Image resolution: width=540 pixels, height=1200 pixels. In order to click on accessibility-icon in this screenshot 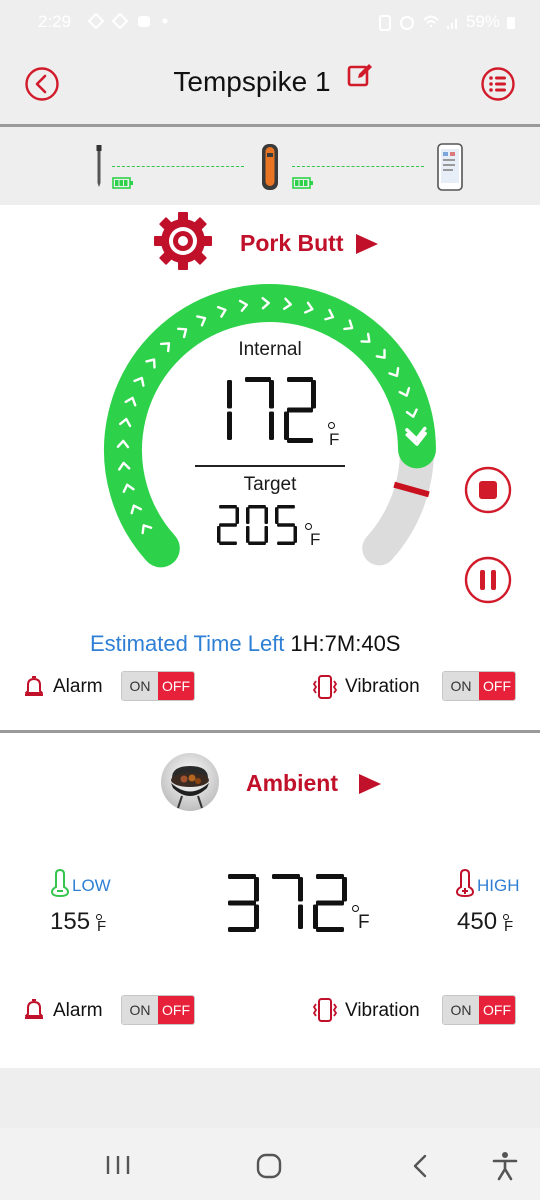, I will do `click(505, 1166)`.